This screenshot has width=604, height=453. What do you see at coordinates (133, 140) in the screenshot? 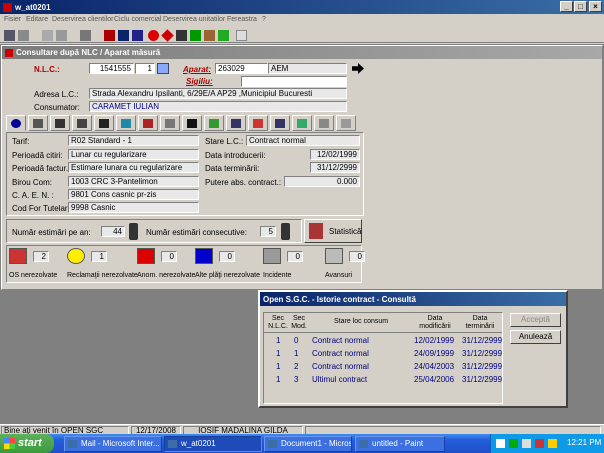
I see `tarif-value: R02 Standard - 1` at bounding box center [133, 140].